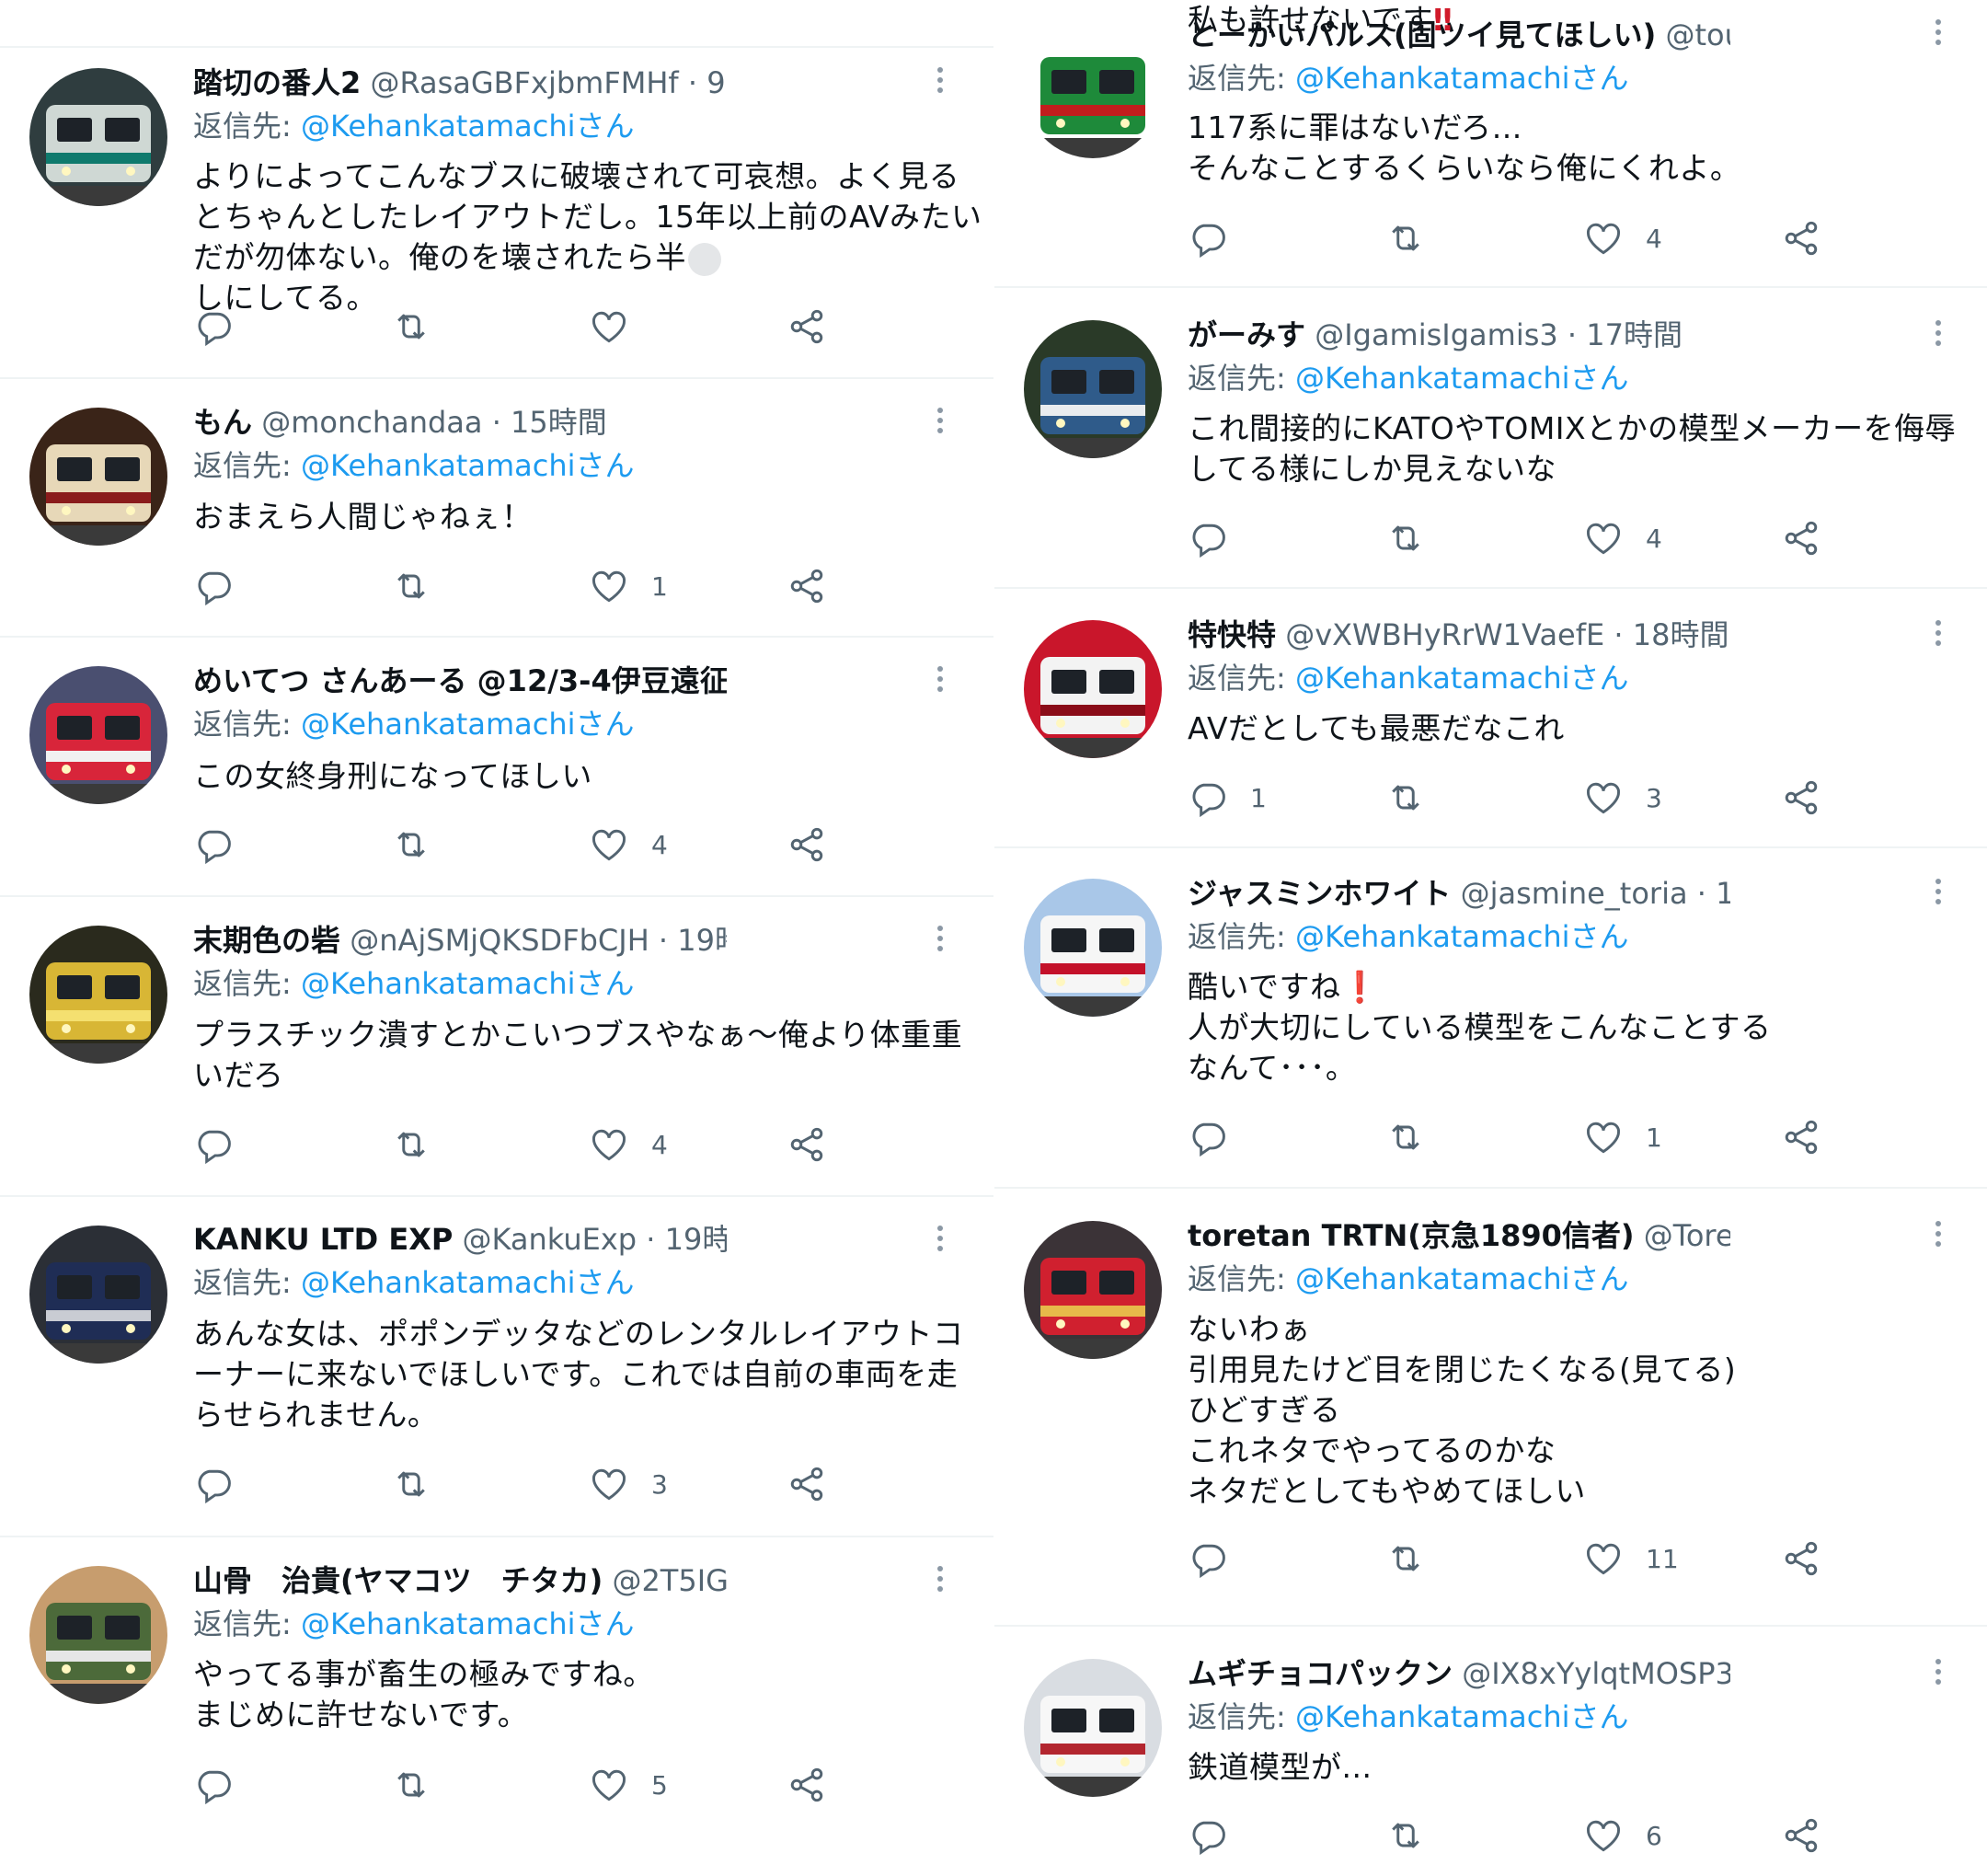 This screenshot has height=1876, width=1987. Describe the element at coordinates (1320, 1673) in the screenshot. I see `author-name: ムギチョコパックン` at that location.